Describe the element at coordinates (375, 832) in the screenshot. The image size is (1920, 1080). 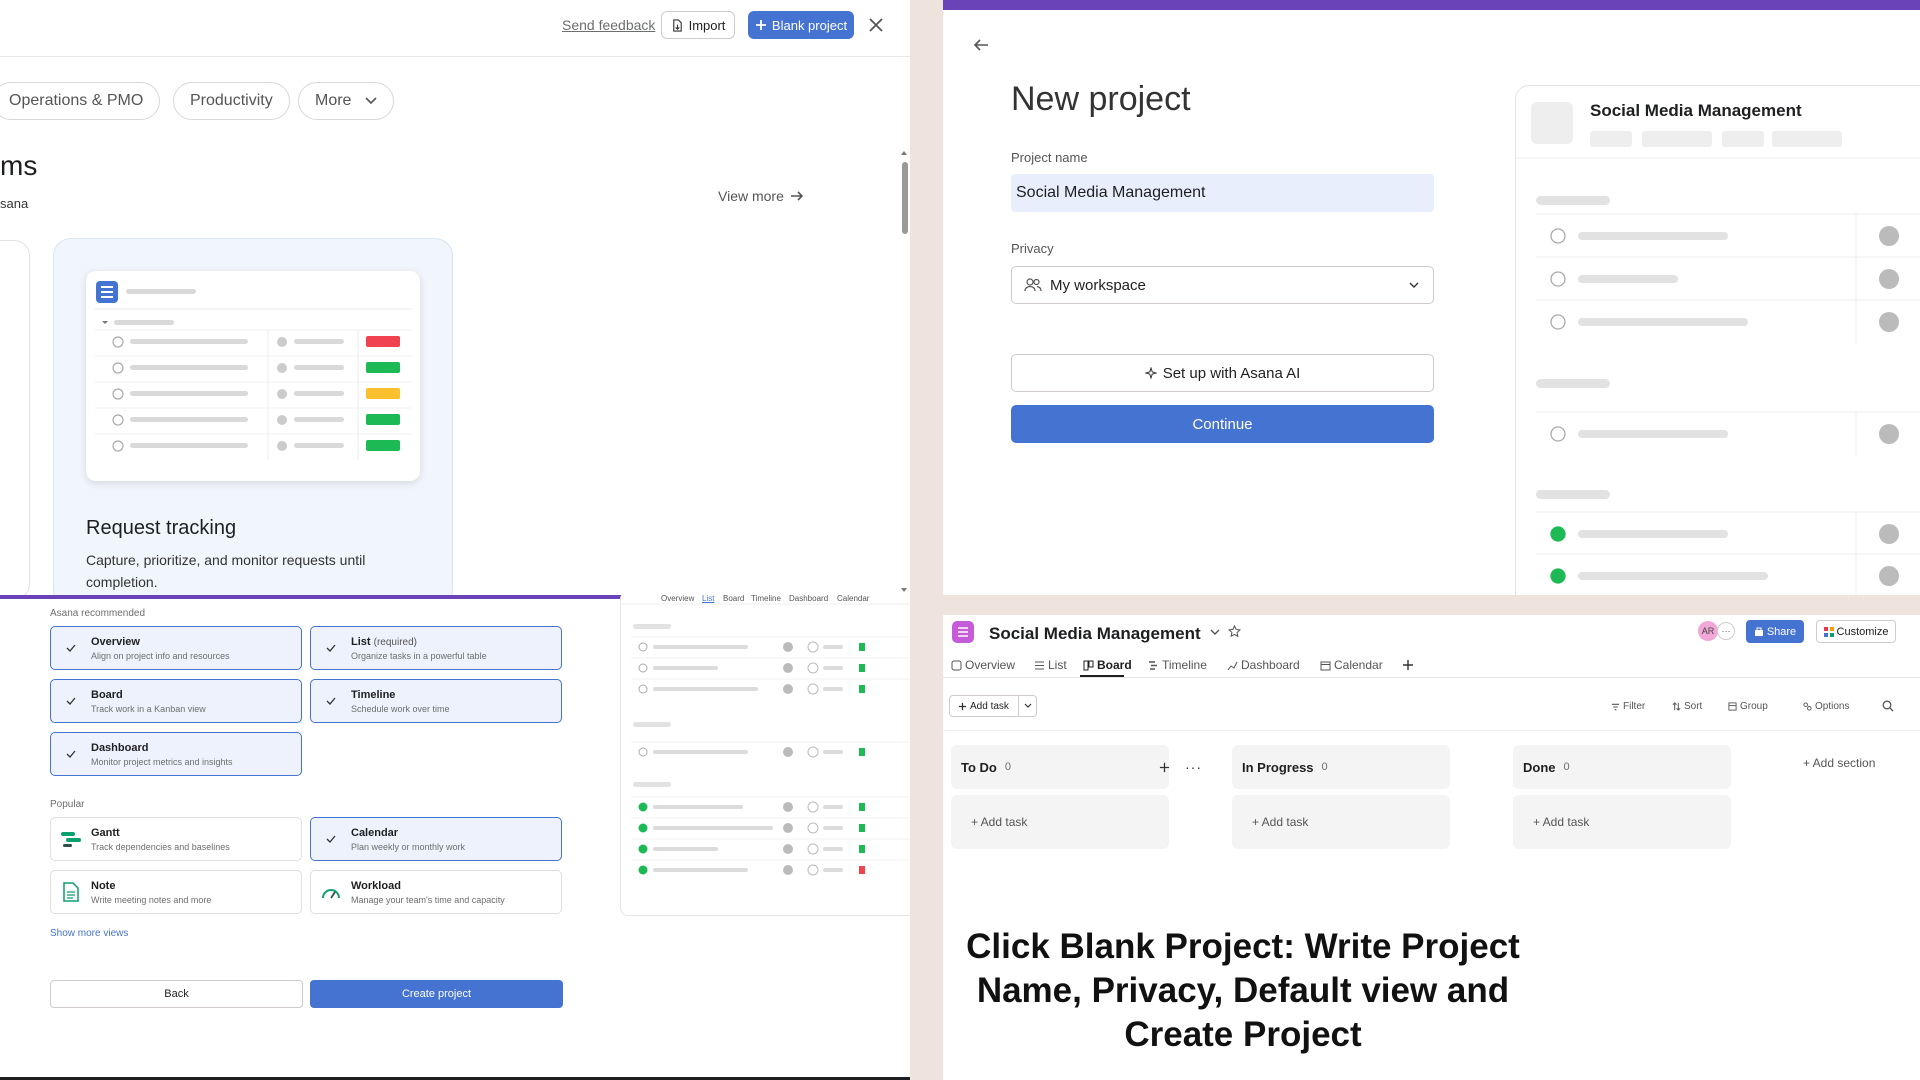
I see `view-title: Calendar` at that location.